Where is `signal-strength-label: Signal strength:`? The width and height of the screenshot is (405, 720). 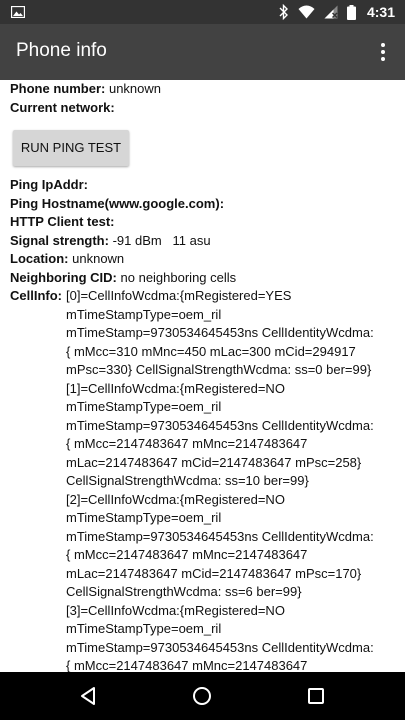 signal-strength-label: Signal strength: is located at coordinates (59, 240).